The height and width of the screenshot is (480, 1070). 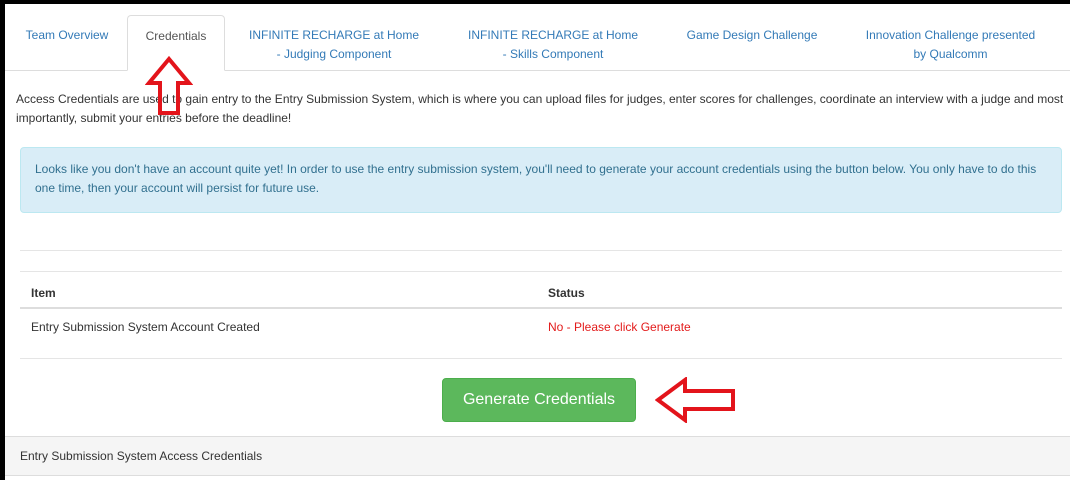 What do you see at coordinates (145, 327) in the screenshot?
I see `row-item-cell: Entry Submission System Account Created` at bounding box center [145, 327].